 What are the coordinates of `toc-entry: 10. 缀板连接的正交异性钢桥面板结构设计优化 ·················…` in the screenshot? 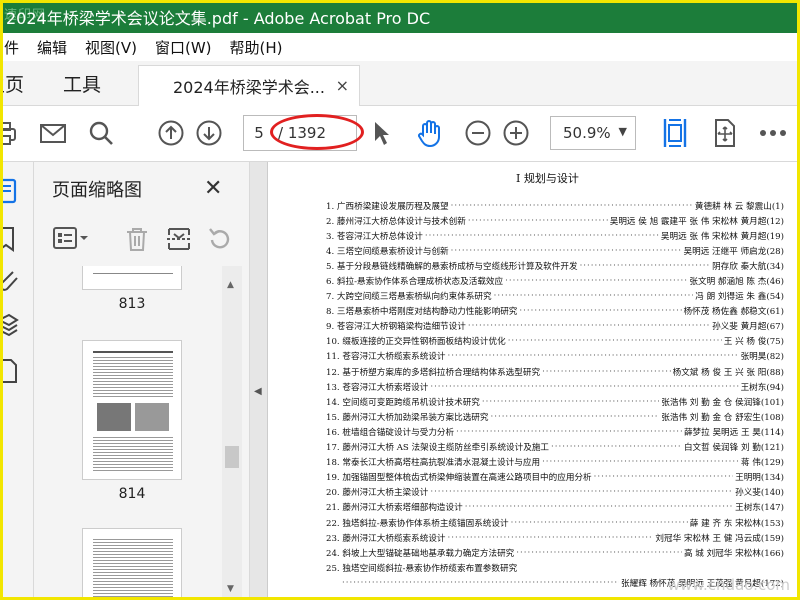 It's located at (555, 341).